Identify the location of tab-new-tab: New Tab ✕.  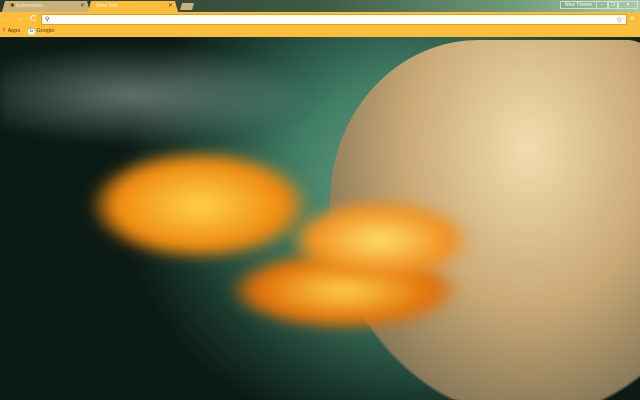
(133, 6).